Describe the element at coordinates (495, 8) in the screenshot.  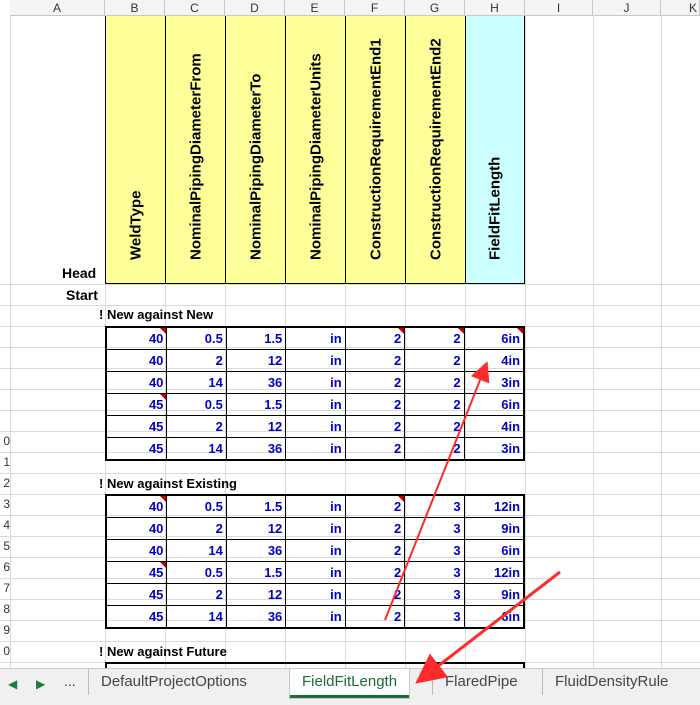
I see `column-header-h: H` at that location.